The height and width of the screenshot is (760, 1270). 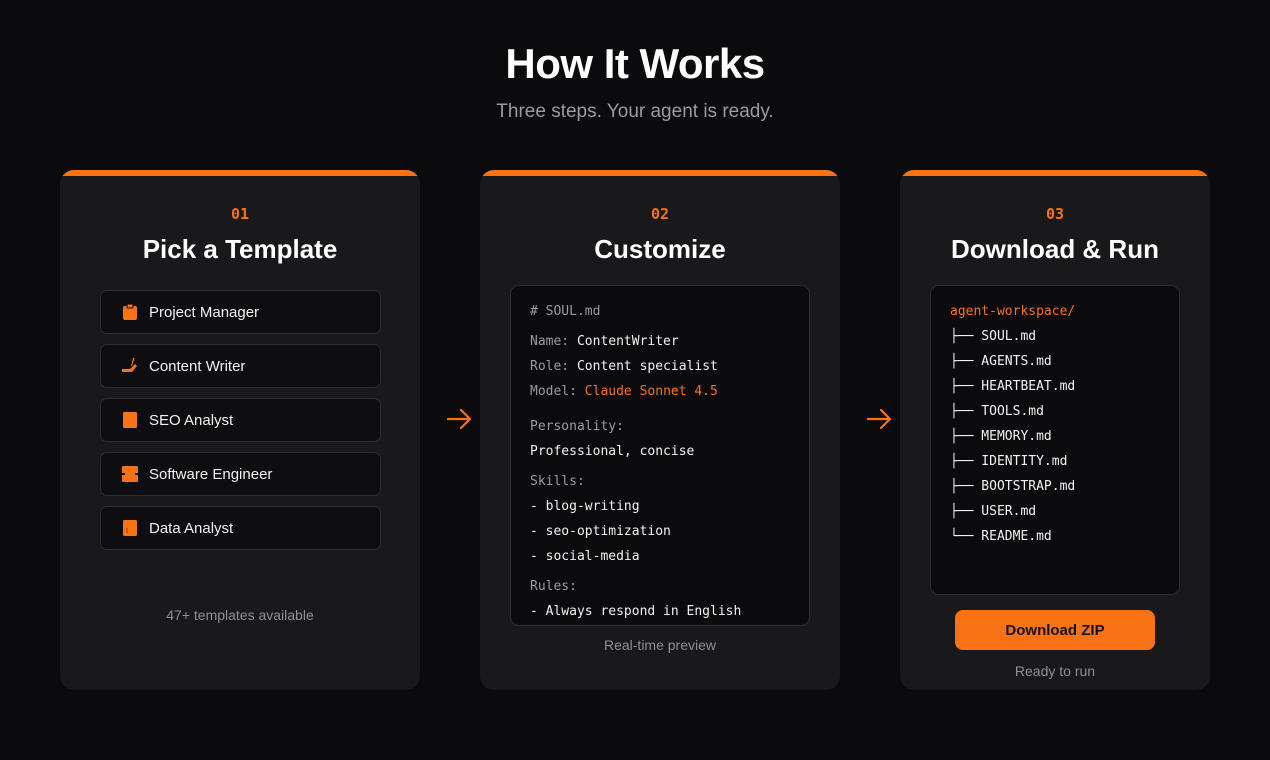 I want to click on step-title: Pick a Template, so click(x=240, y=249).